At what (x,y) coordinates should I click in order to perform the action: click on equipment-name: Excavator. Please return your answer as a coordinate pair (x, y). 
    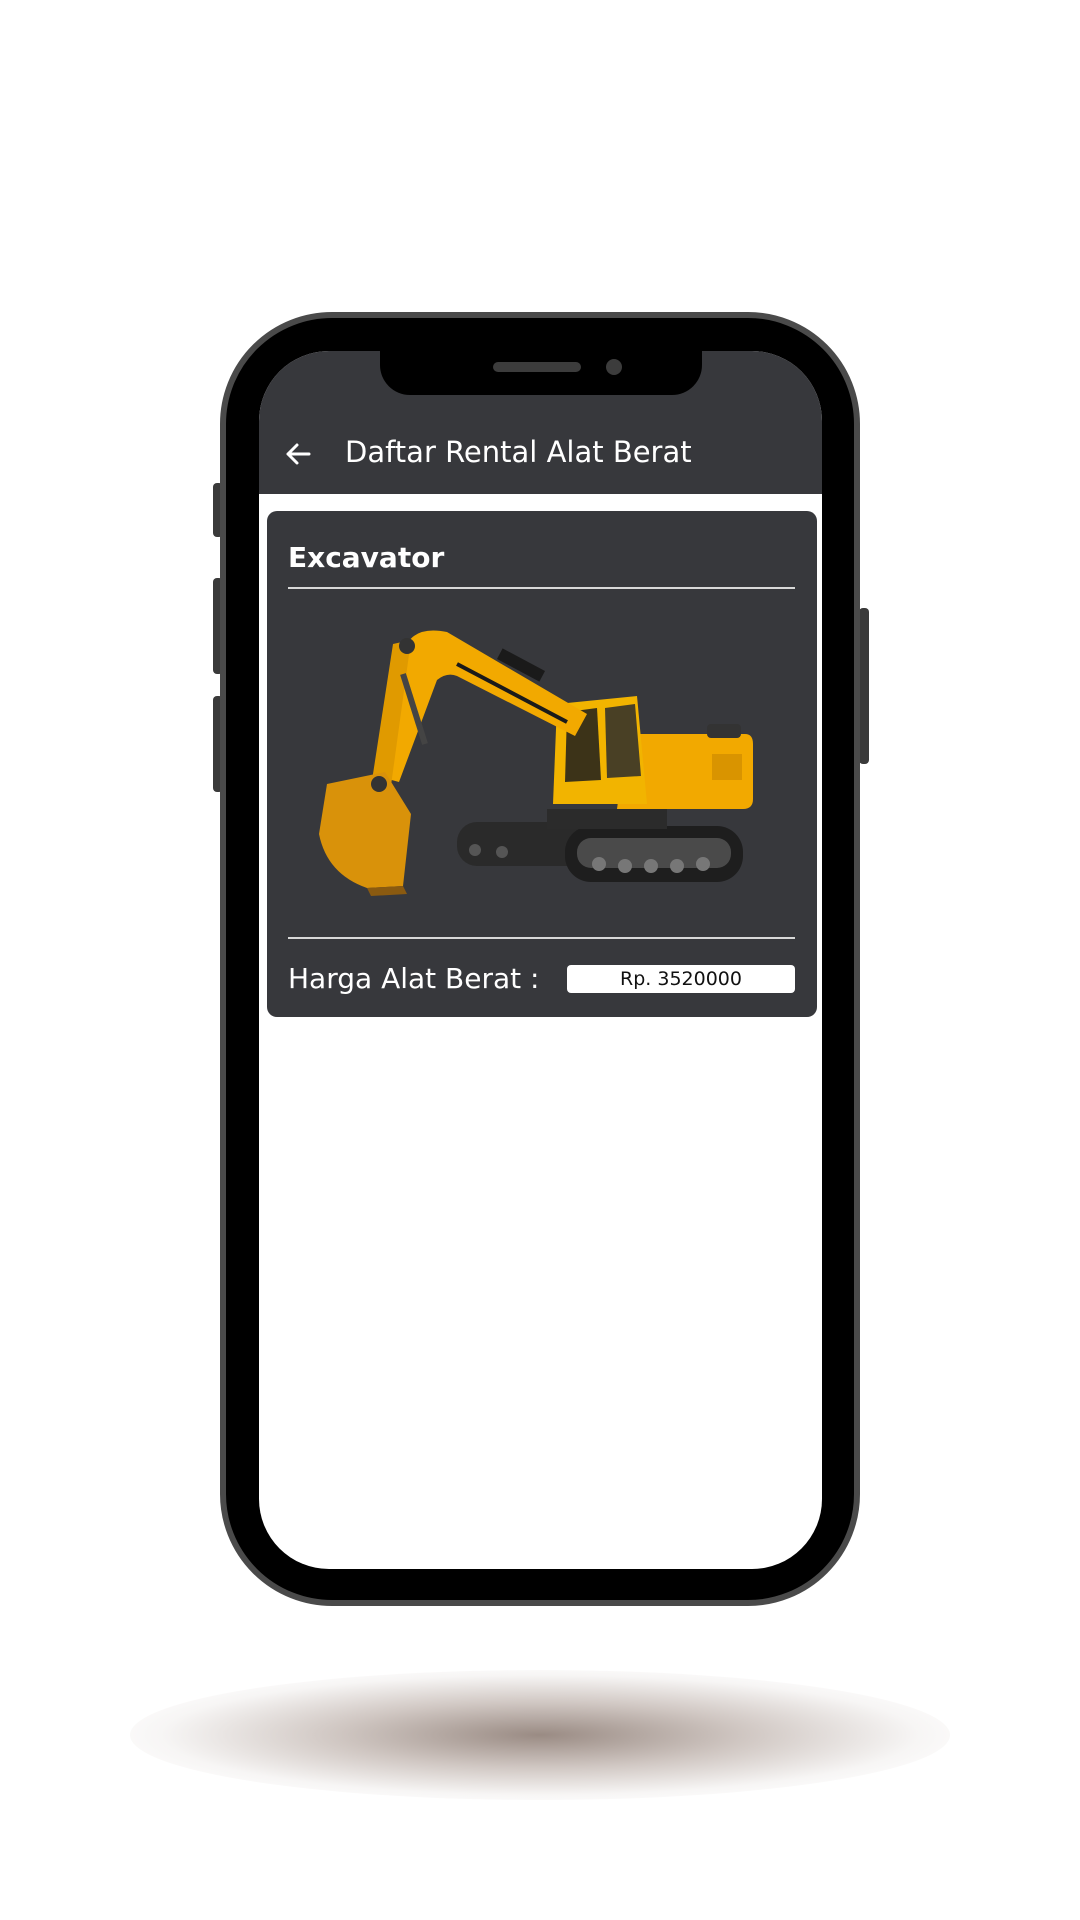
    Looking at the image, I should click on (366, 557).